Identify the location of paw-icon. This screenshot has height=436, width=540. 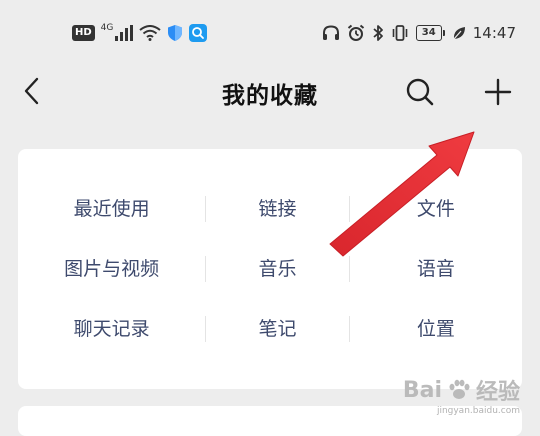
(459, 389).